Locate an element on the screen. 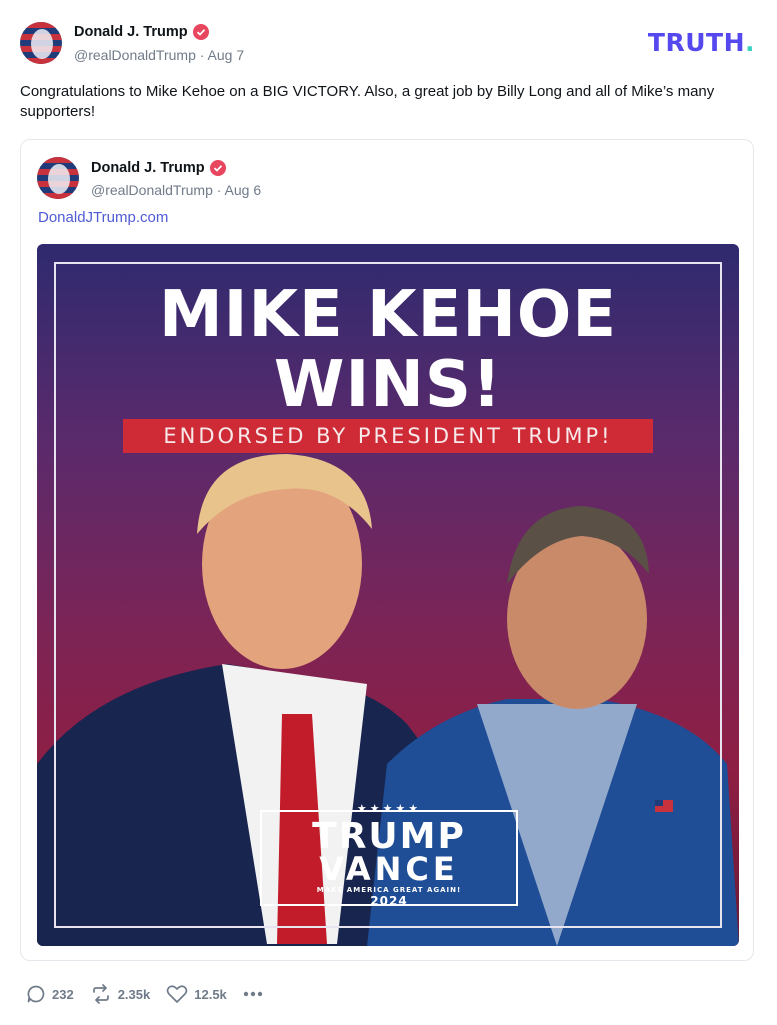 The height and width of the screenshot is (1025, 777). author-handle-date: @realDonaldTrump · Aug 7 is located at coordinates (159, 55).